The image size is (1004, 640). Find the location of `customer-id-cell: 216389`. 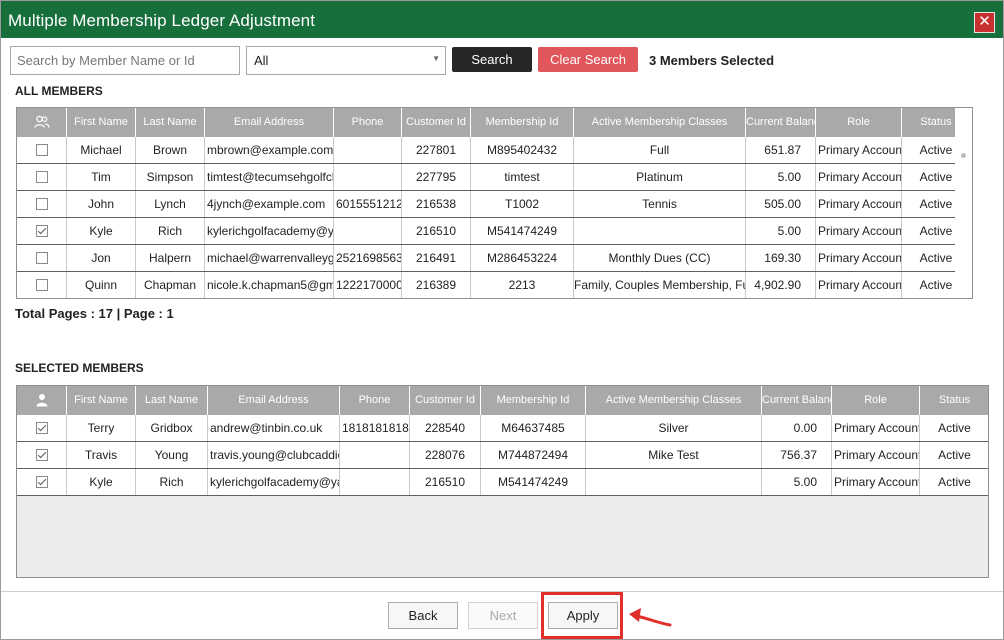

customer-id-cell: 216389 is located at coordinates (436, 285).